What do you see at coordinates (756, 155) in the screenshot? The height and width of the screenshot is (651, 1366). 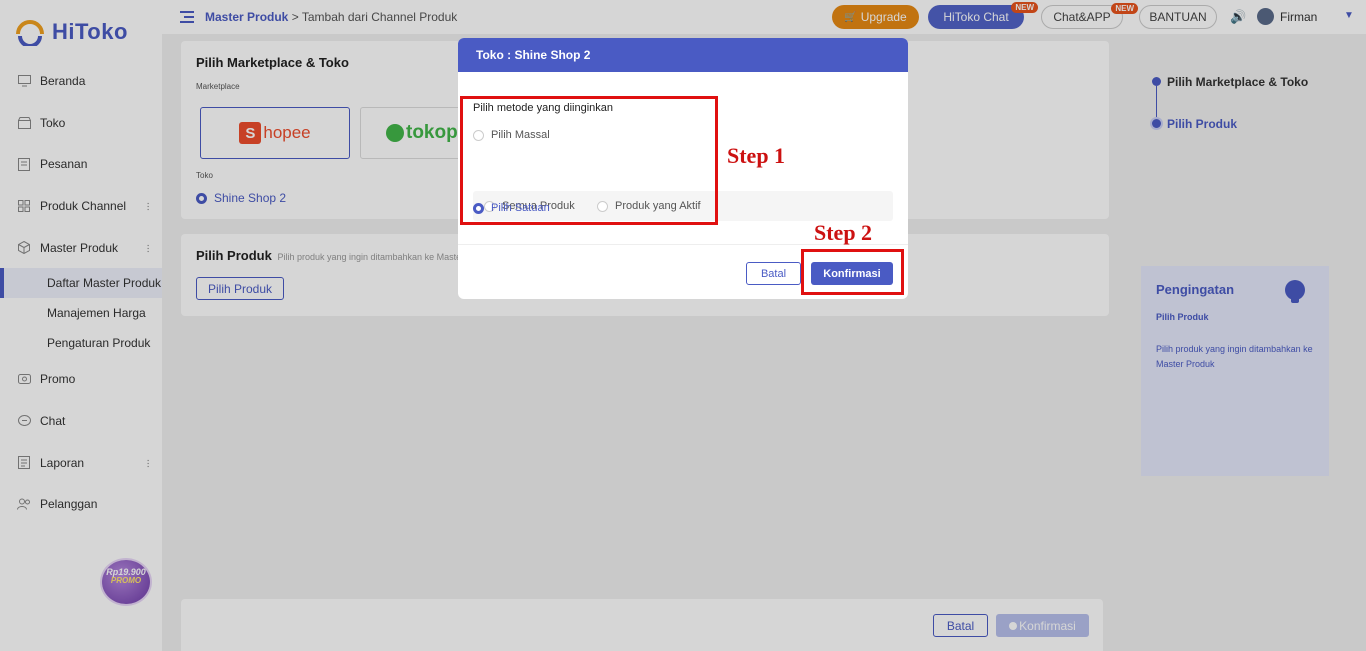 I see `annotation-step1: Step 1` at bounding box center [756, 155].